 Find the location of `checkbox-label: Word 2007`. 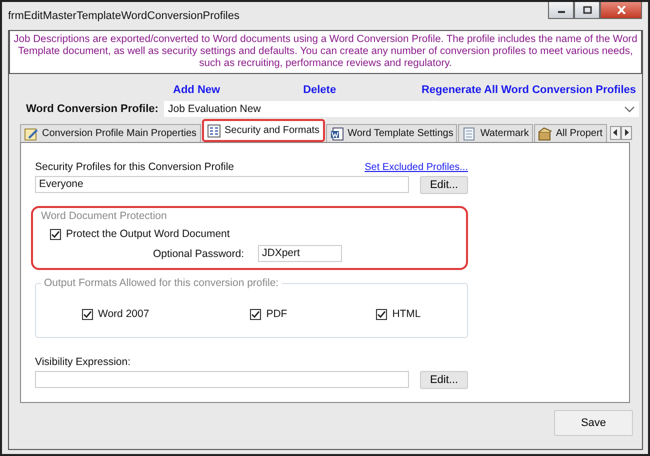

checkbox-label: Word 2007 is located at coordinates (124, 314).